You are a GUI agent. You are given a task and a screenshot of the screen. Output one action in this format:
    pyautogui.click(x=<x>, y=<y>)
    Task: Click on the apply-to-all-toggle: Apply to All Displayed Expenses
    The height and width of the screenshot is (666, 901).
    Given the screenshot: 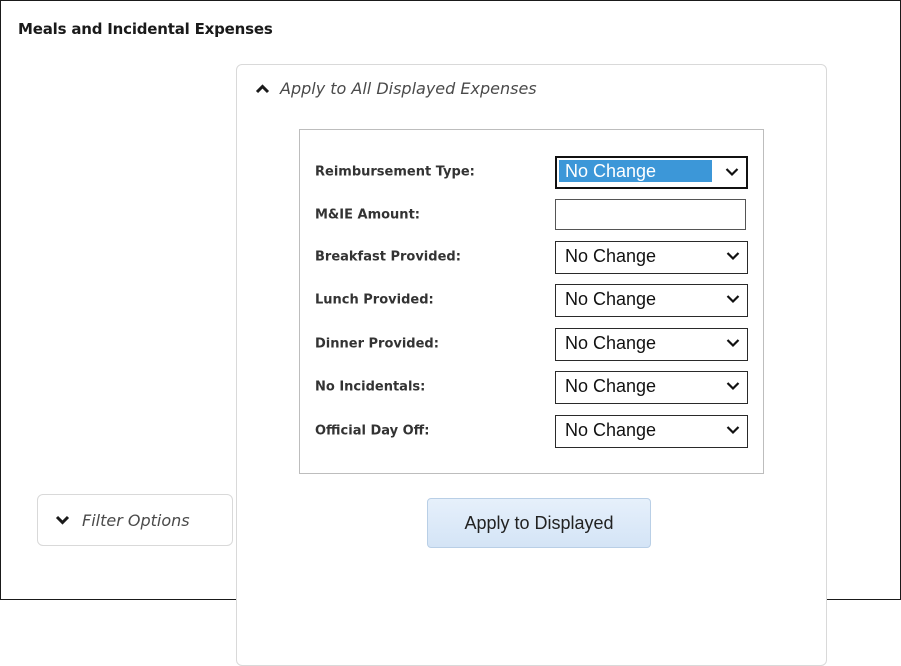 What is the action you would take?
    pyautogui.click(x=396, y=88)
    